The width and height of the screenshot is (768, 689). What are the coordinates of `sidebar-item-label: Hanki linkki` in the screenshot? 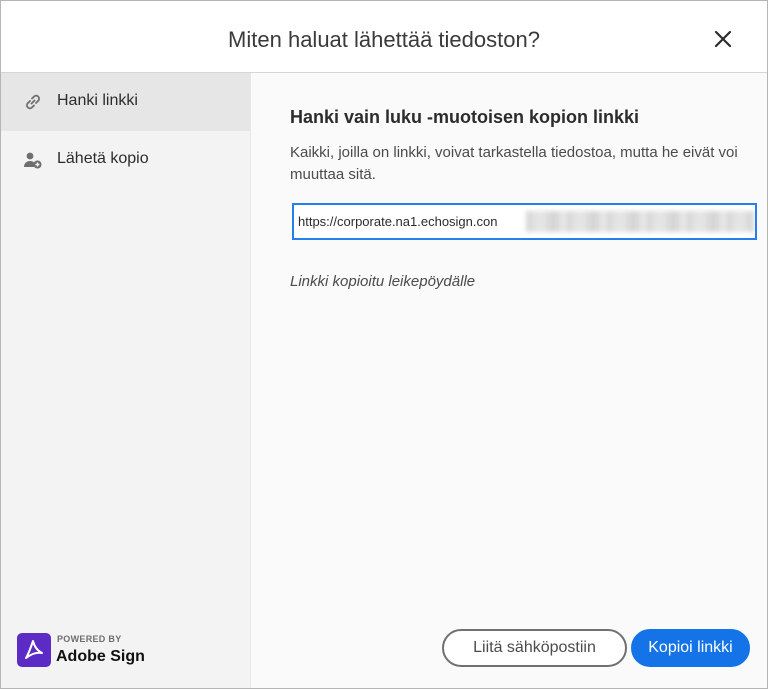 It's located at (97, 100).